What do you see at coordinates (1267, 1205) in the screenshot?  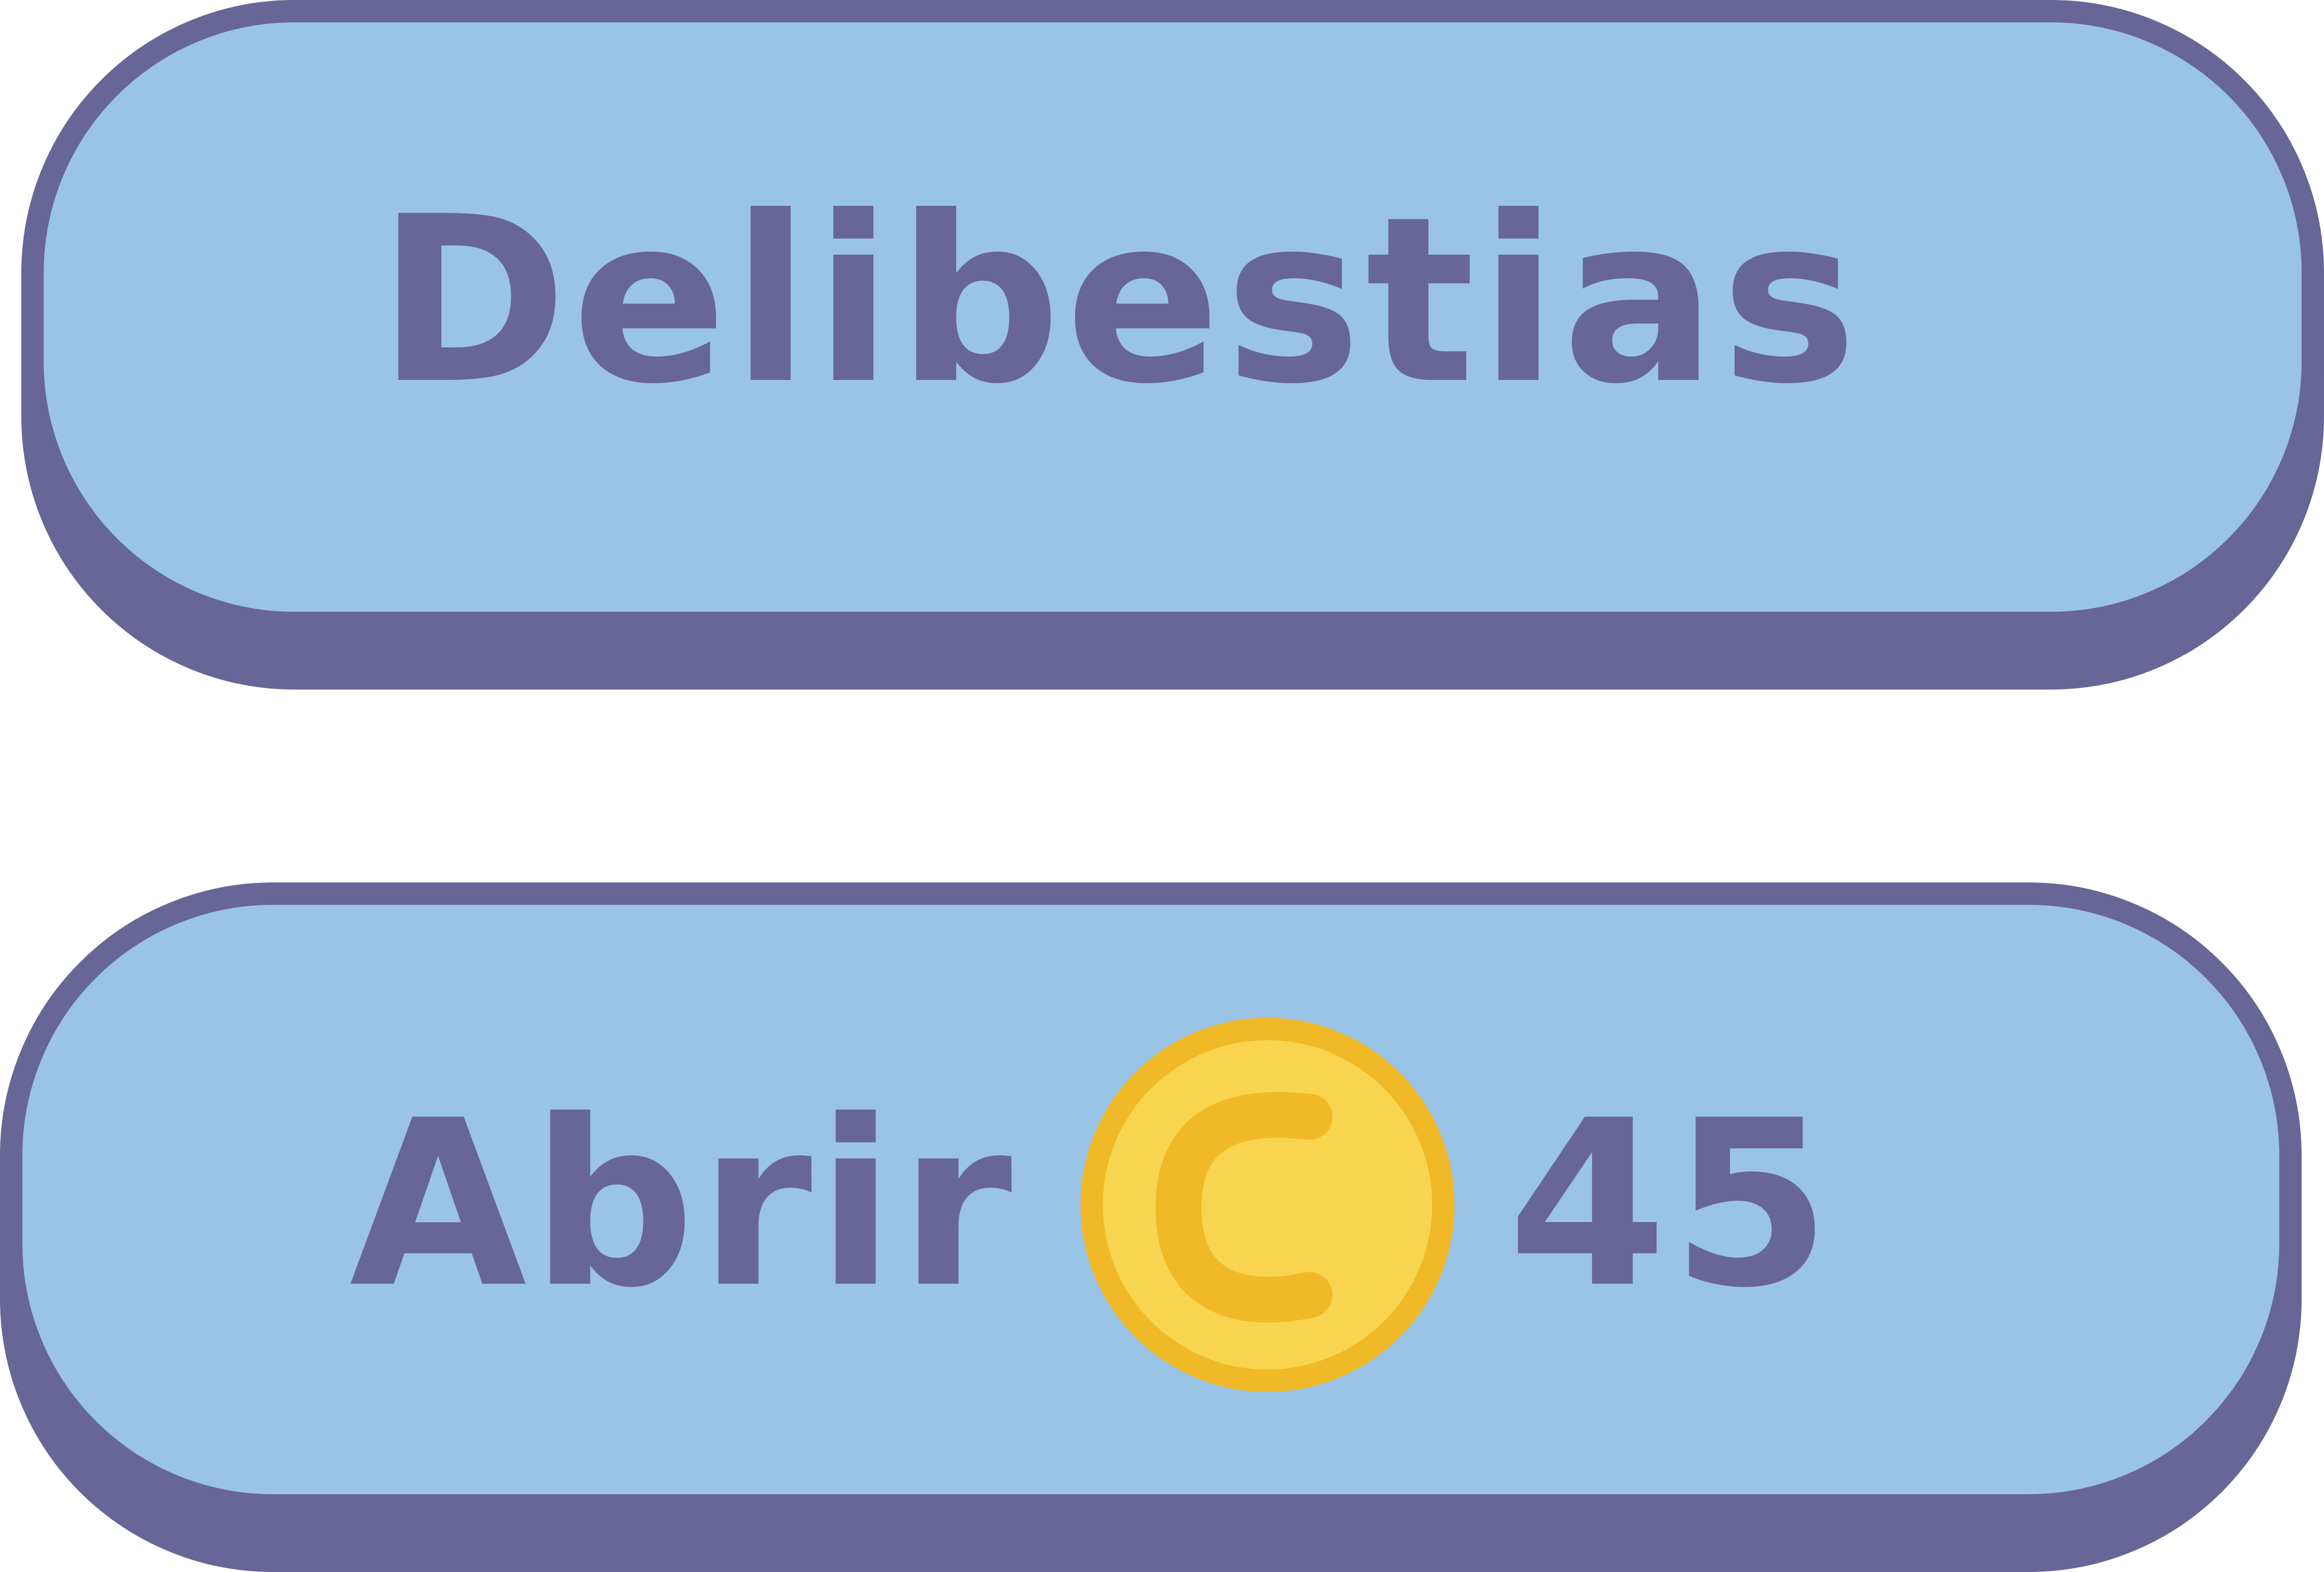 I see `coin-c-icon` at bounding box center [1267, 1205].